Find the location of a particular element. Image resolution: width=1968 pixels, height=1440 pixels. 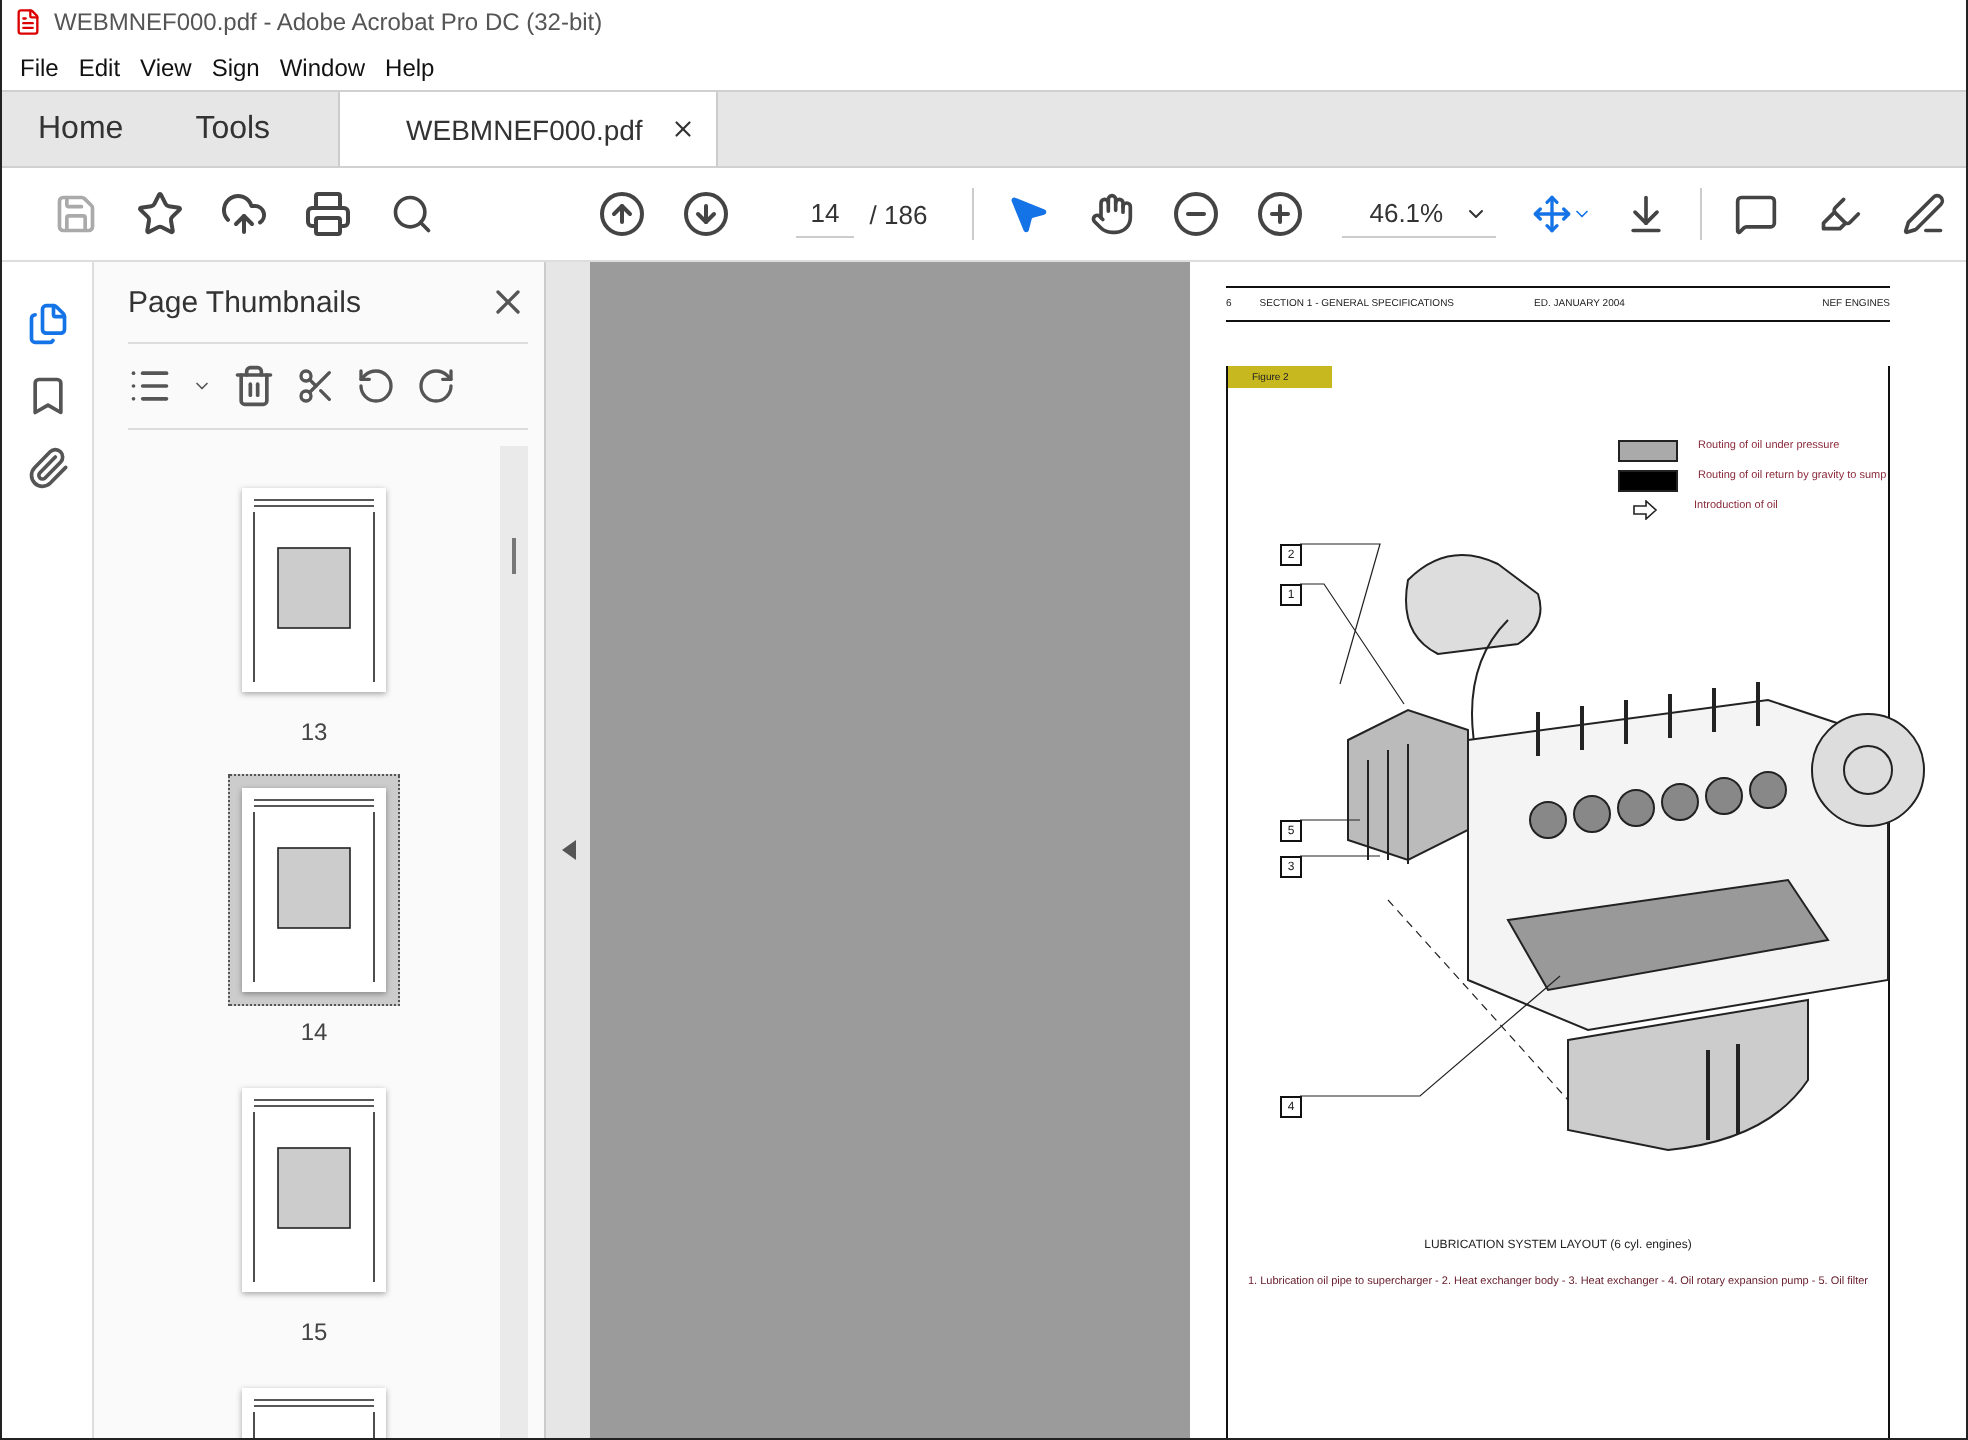

page-number-label: 13 is located at coordinates (314, 732).